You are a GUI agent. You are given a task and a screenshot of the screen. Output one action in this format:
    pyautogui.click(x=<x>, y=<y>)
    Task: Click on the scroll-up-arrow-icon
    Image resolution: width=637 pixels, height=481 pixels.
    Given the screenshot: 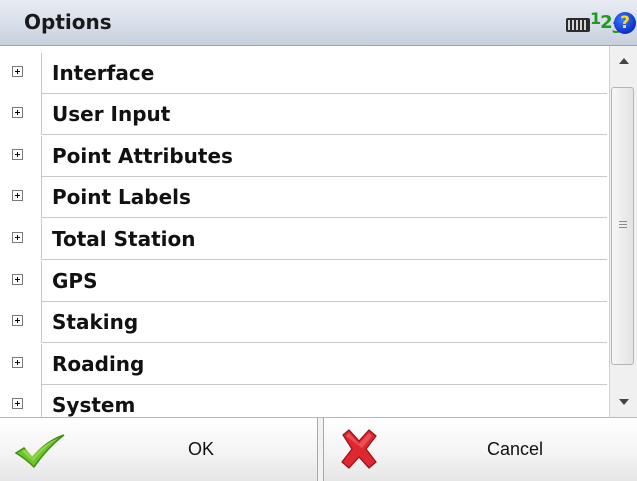 What is the action you would take?
    pyautogui.click(x=623, y=60)
    